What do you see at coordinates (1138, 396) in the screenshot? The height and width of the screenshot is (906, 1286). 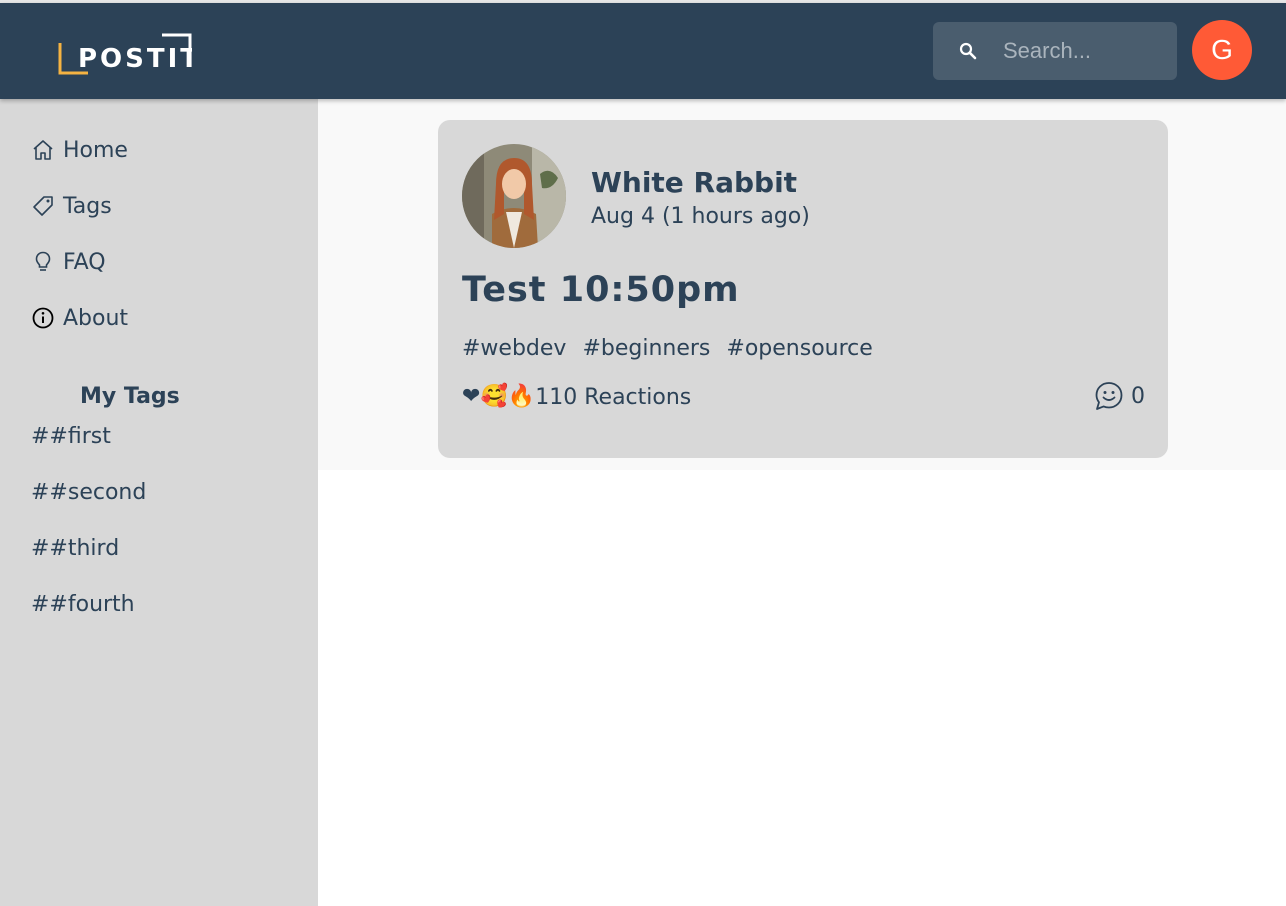 I see `comments-count: 0` at bounding box center [1138, 396].